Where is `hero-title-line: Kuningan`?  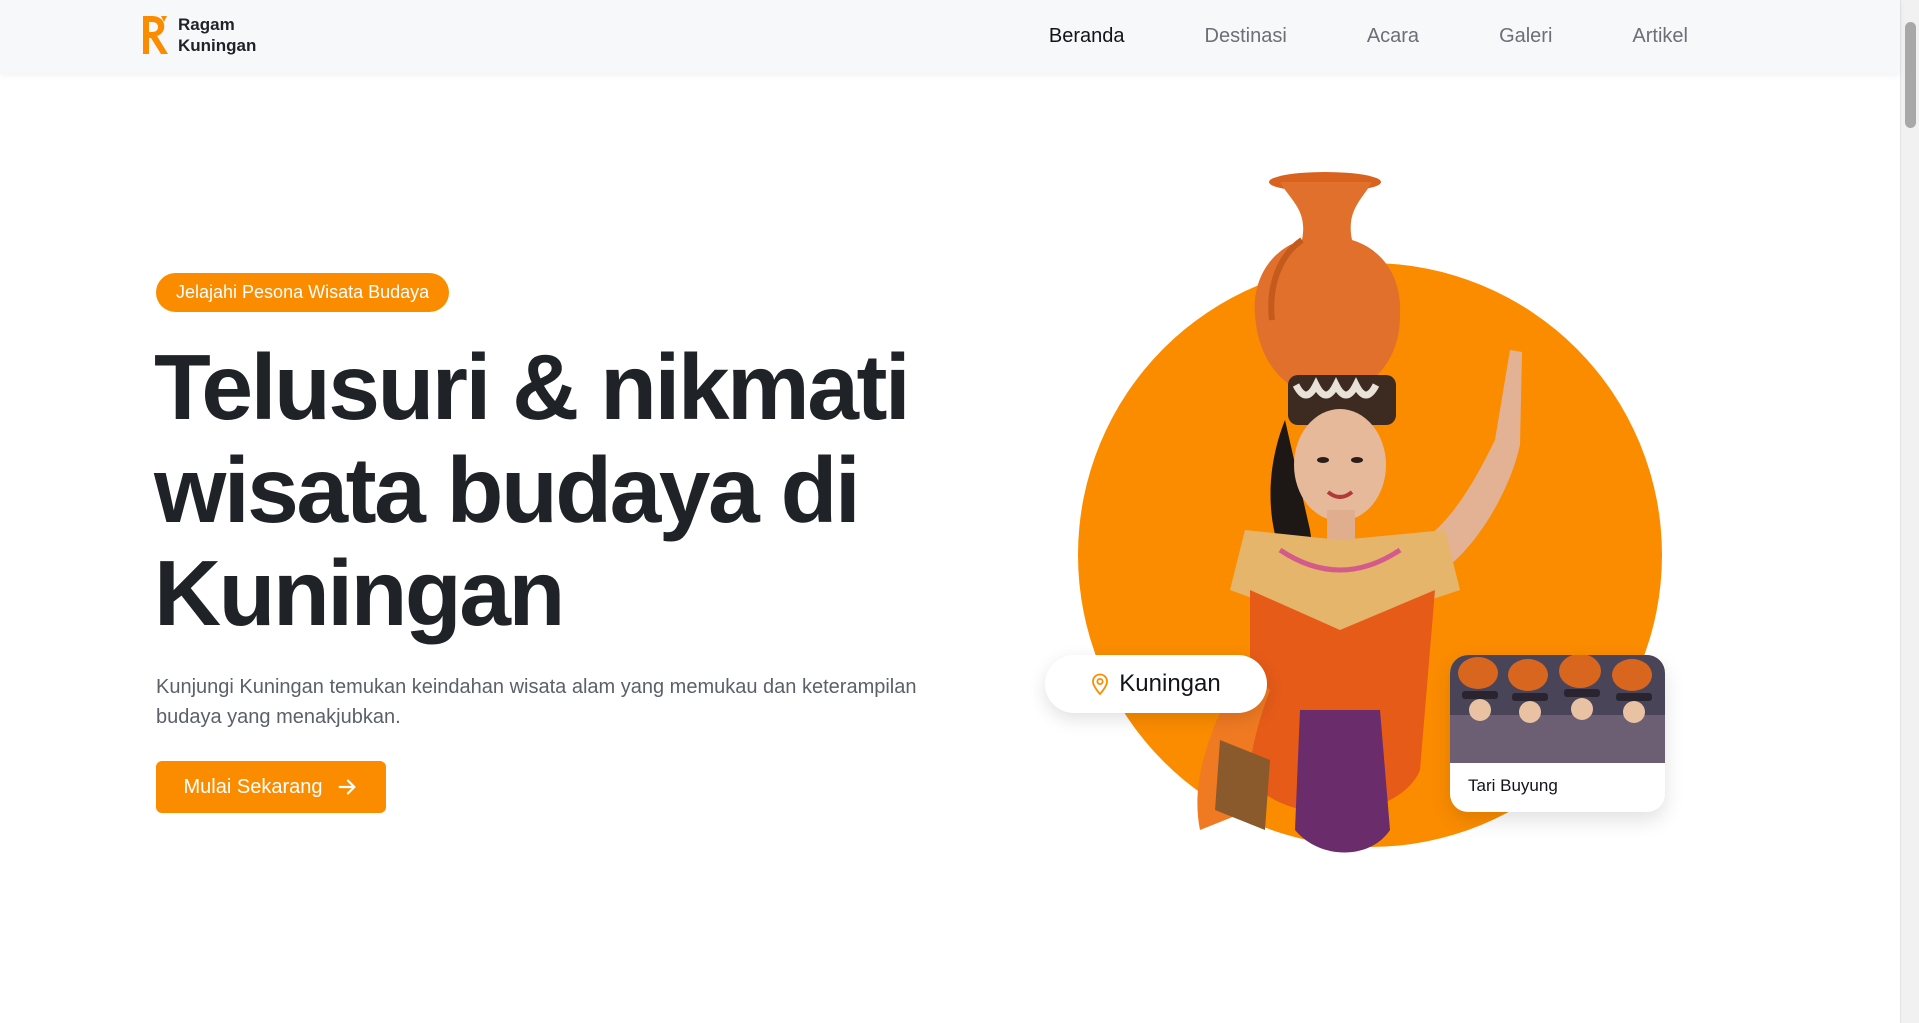 hero-title-line: Kuningan is located at coordinates (359, 593).